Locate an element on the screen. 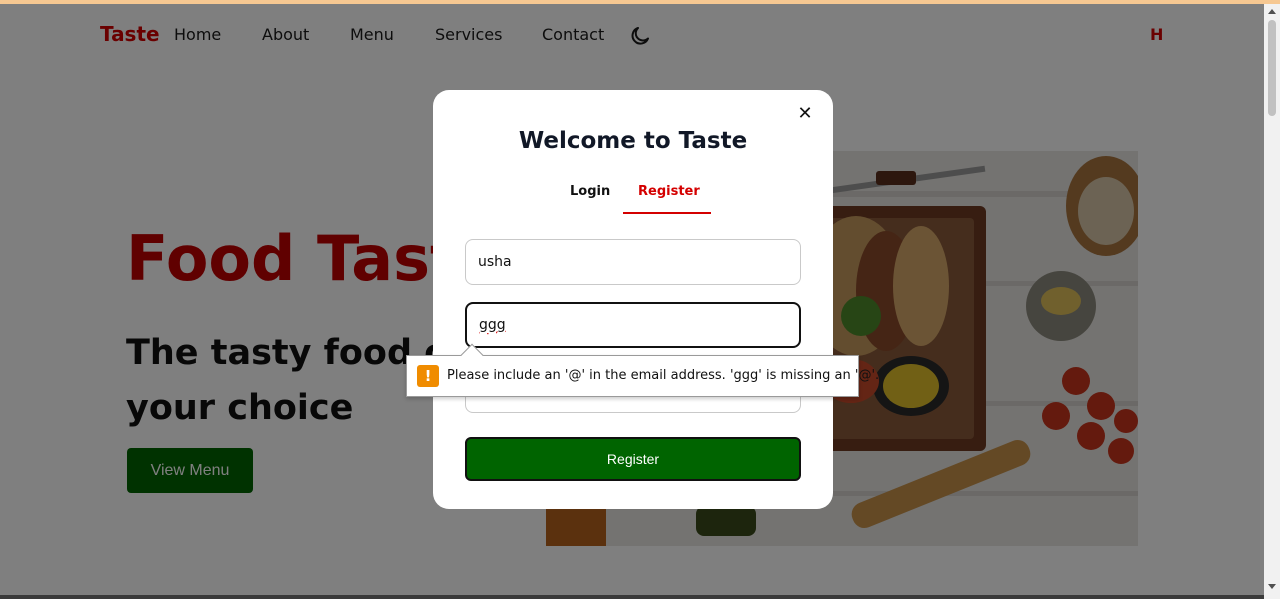 This screenshot has height=599, width=1280. email-field-value: ggg is located at coordinates (492, 325).